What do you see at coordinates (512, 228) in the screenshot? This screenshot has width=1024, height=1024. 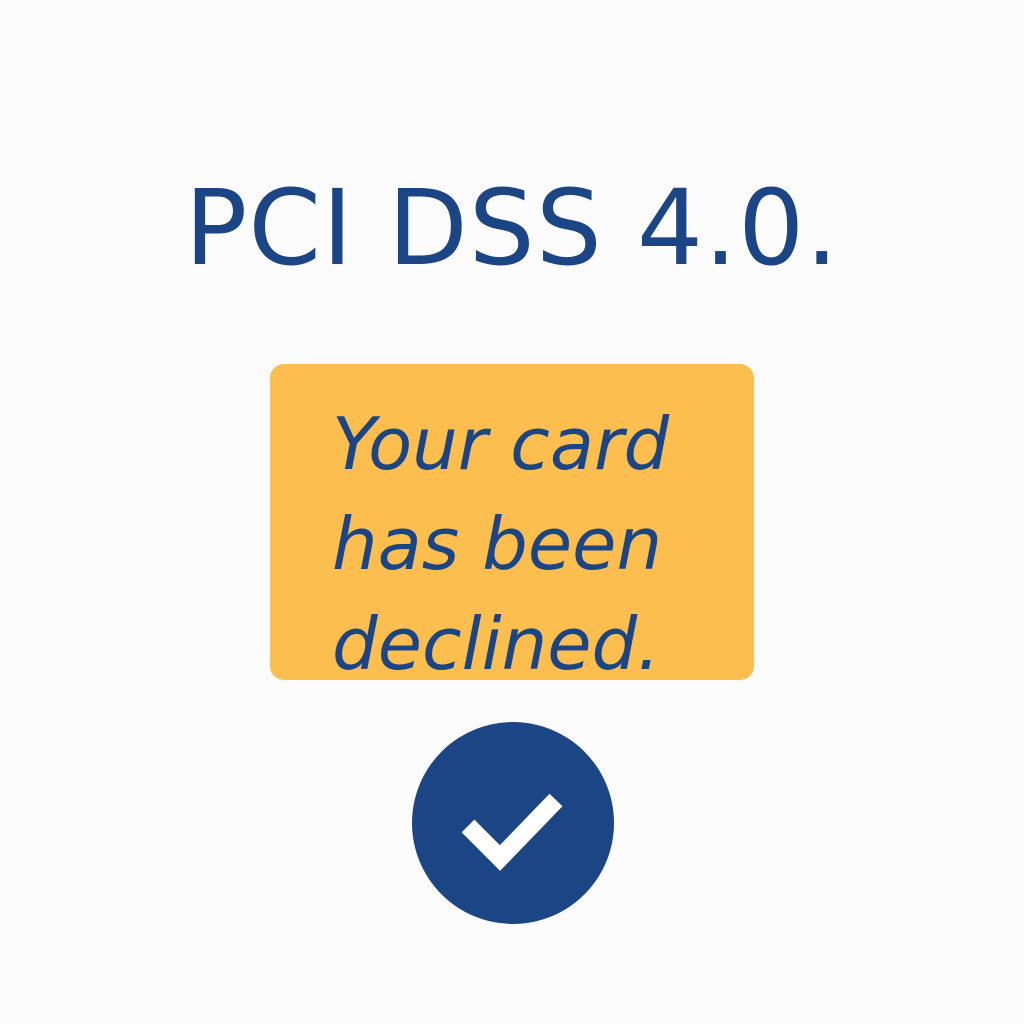 I see `page-title: PCI DSS 4.0.` at bounding box center [512, 228].